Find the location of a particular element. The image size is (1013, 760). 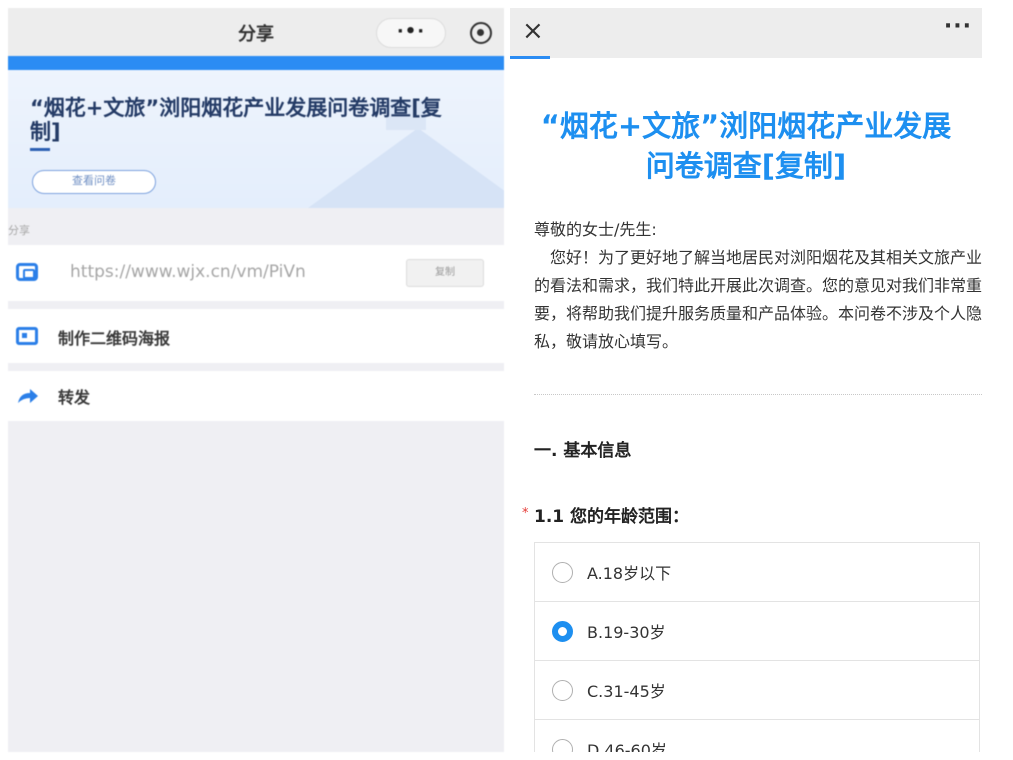

share-header: 分享 ·•· is located at coordinates (256, 32).